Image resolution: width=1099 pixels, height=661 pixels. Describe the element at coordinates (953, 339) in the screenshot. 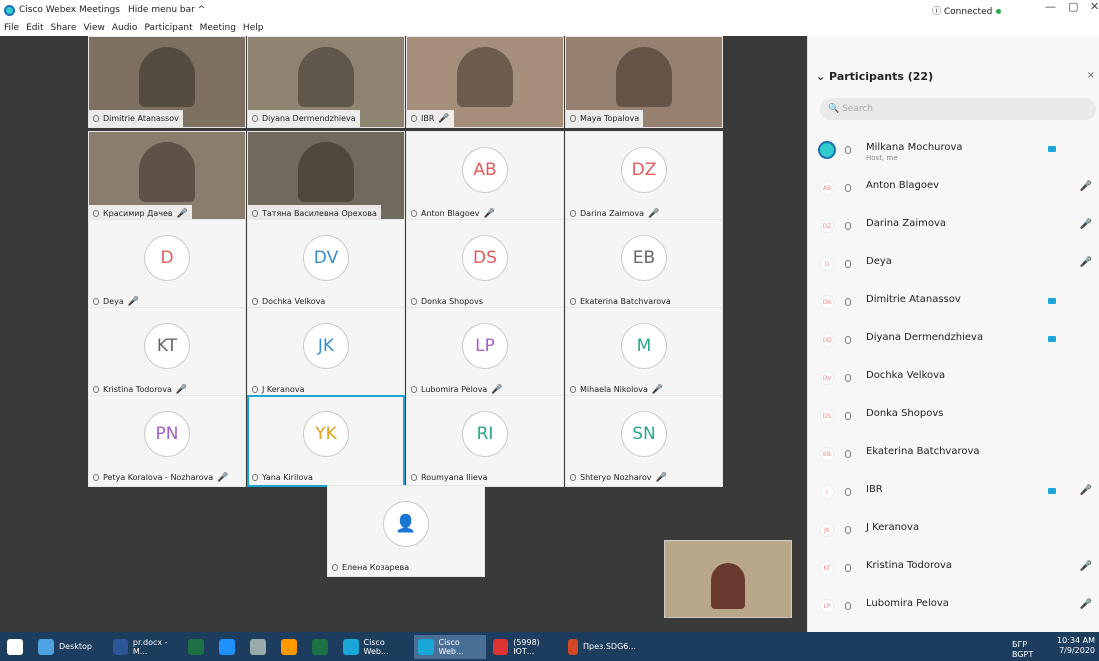

I see `participant-list-item: DD Diyana Dermendzhieva` at that location.